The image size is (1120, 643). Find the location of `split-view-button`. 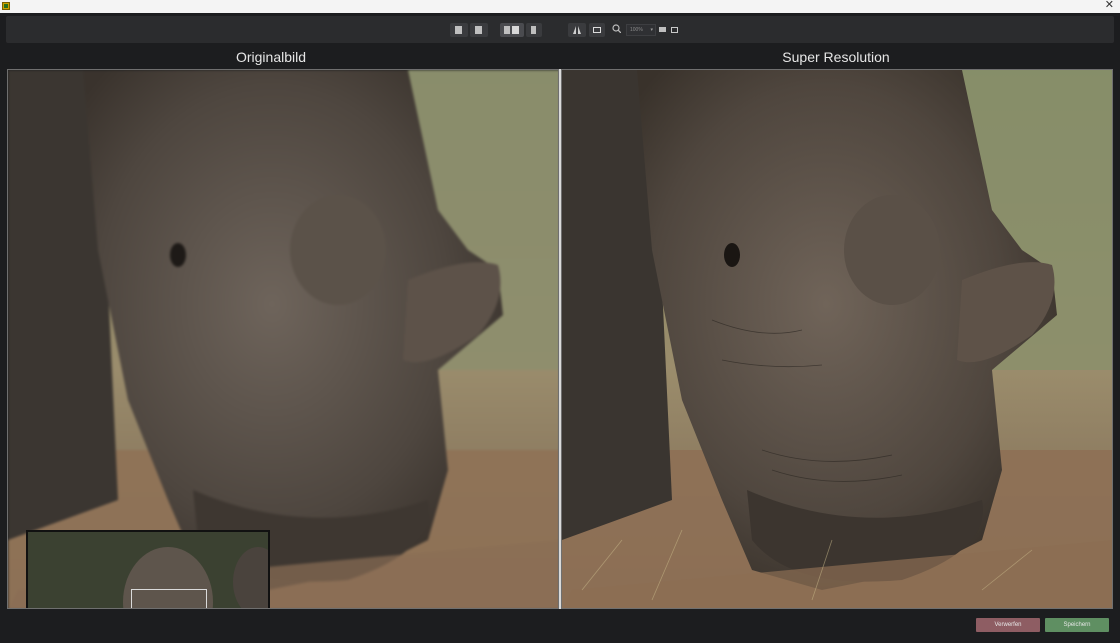

split-view-button is located at coordinates (512, 30).